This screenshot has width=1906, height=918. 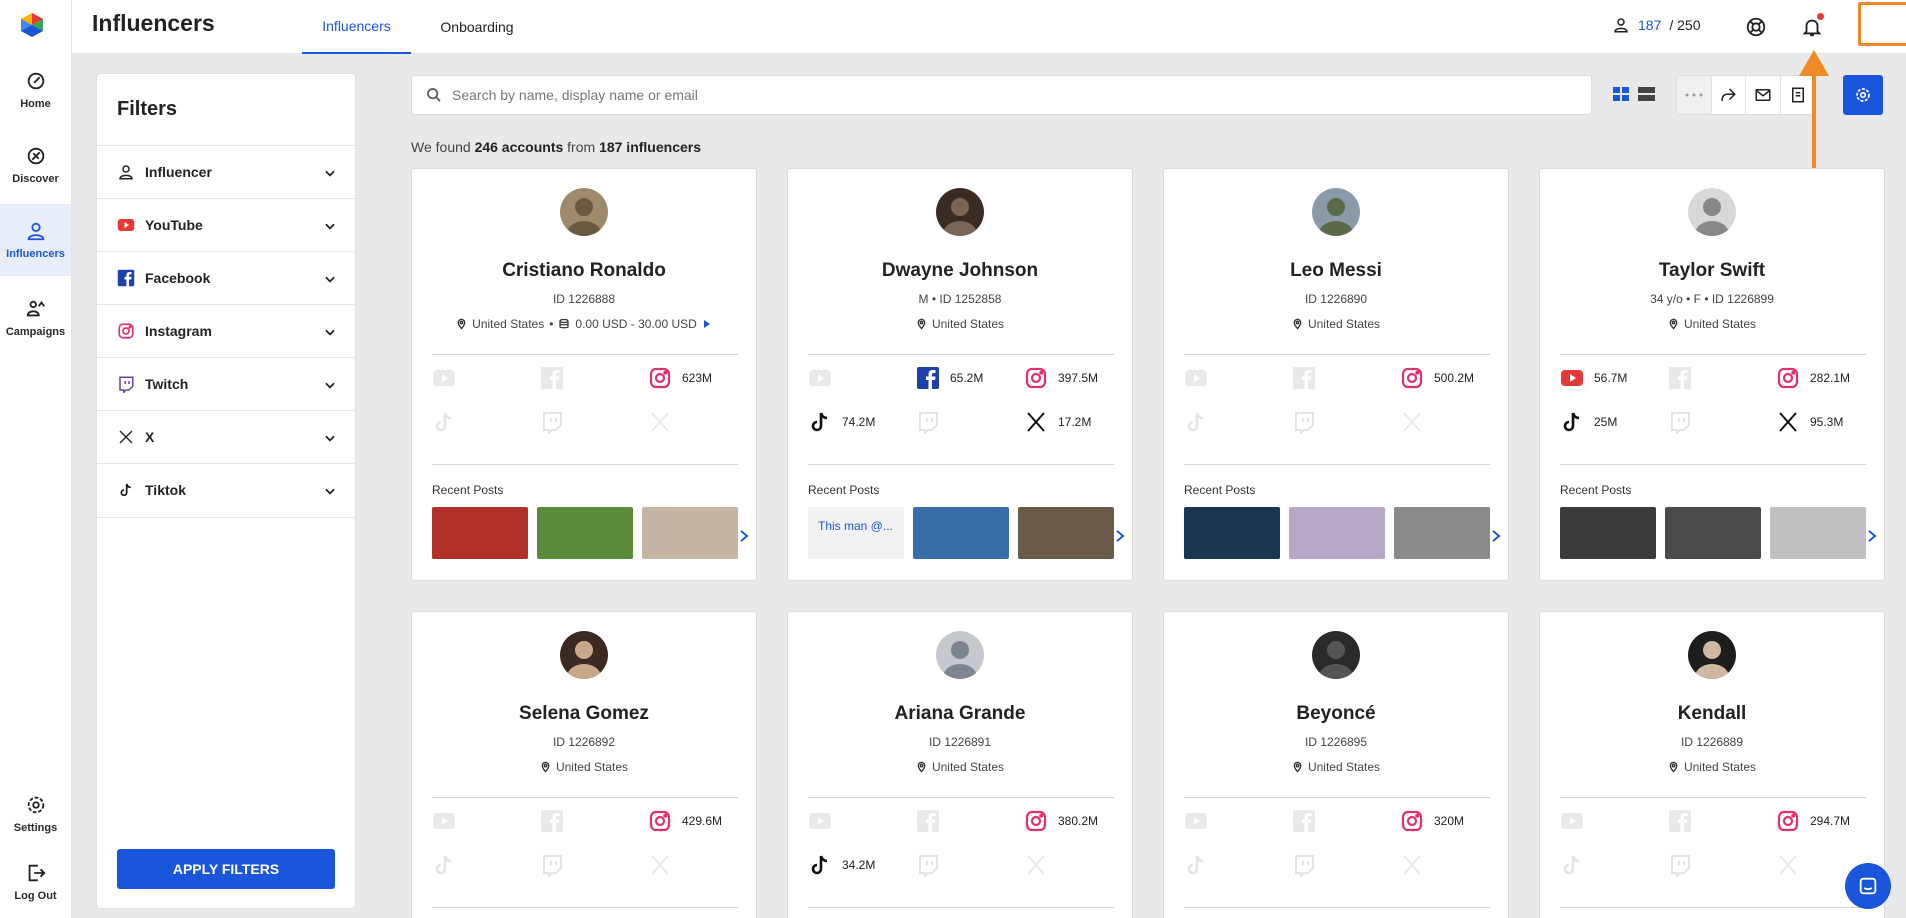 I want to click on list-view-icon, so click(x=1647, y=94).